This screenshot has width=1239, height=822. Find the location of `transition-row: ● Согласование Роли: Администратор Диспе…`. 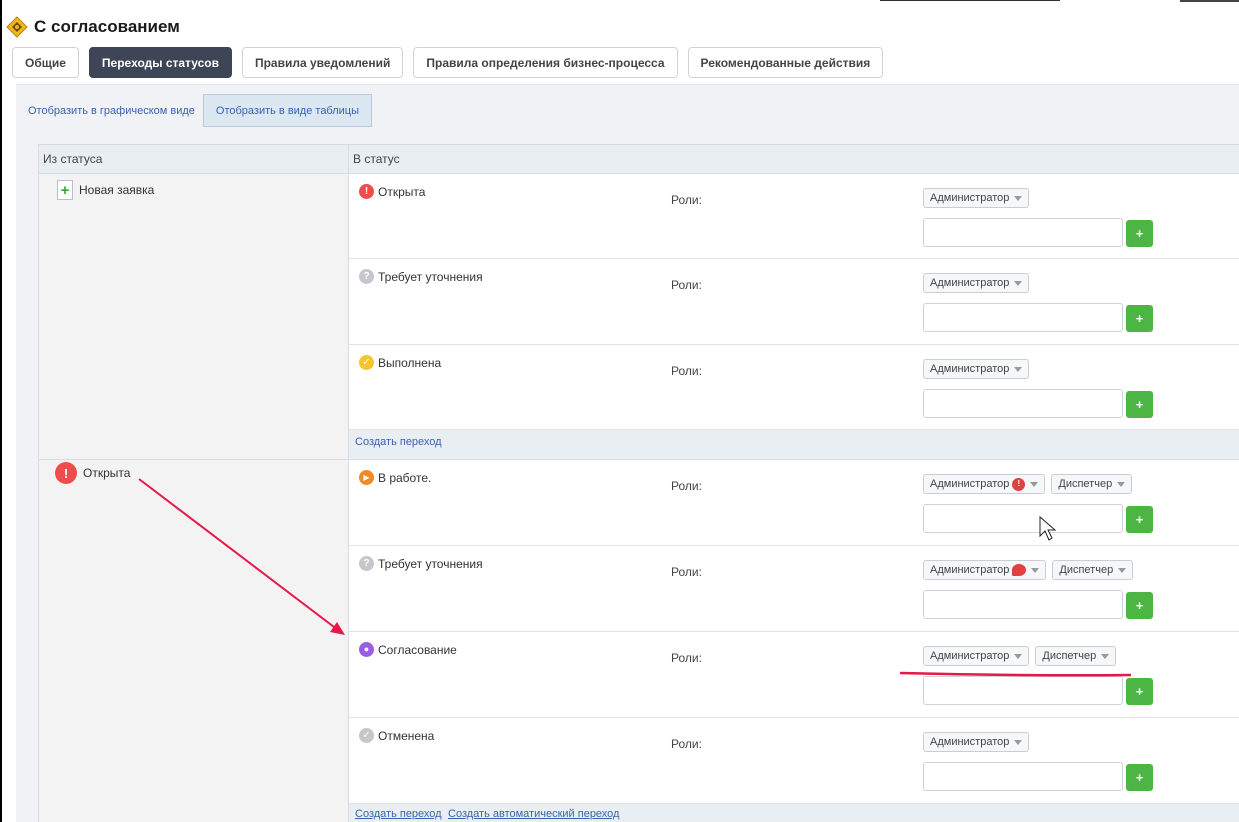

transition-row: ● Согласование Роли: Администратор Диспе… is located at coordinates (794, 675).